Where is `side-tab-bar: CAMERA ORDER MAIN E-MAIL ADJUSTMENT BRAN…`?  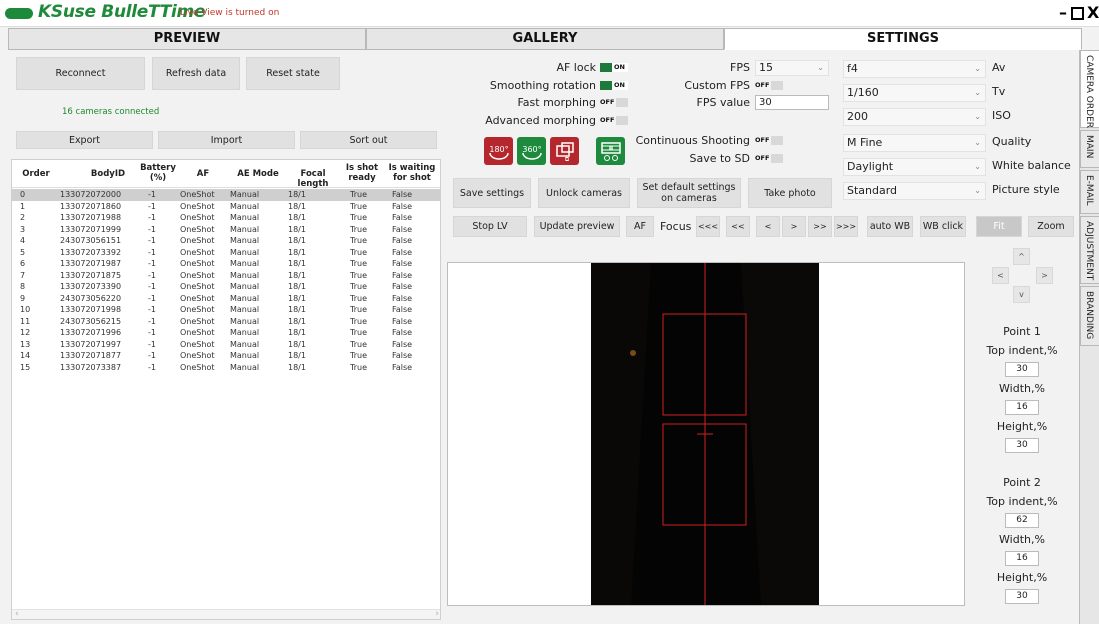 side-tab-bar: CAMERA ORDER MAIN E-MAIL ADJUSTMENT BRAN… is located at coordinates (1089, 337).